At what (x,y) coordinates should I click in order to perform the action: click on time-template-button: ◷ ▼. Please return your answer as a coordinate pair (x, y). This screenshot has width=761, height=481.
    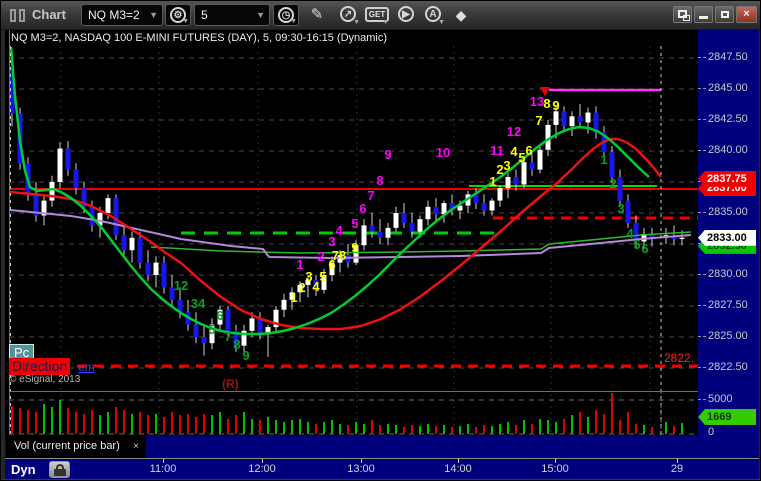
    Looking at the image, I should click on (286, 15).